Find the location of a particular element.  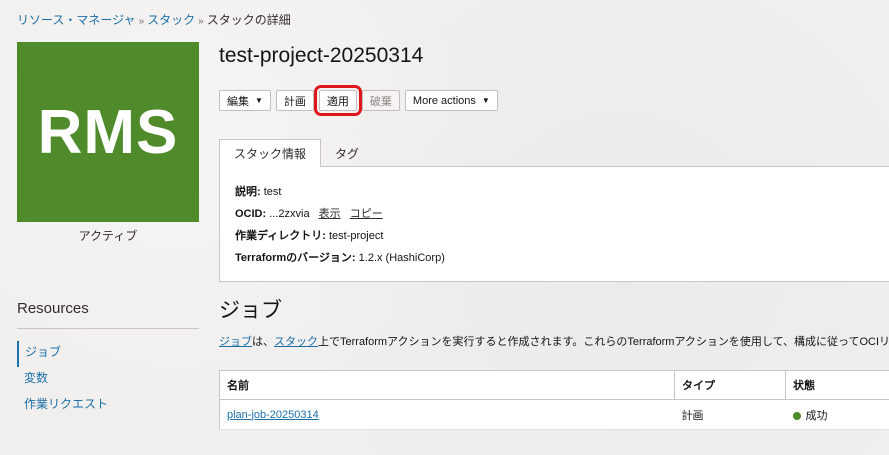

resources-item-variables: 変数 is located at coordinates (108, 380).